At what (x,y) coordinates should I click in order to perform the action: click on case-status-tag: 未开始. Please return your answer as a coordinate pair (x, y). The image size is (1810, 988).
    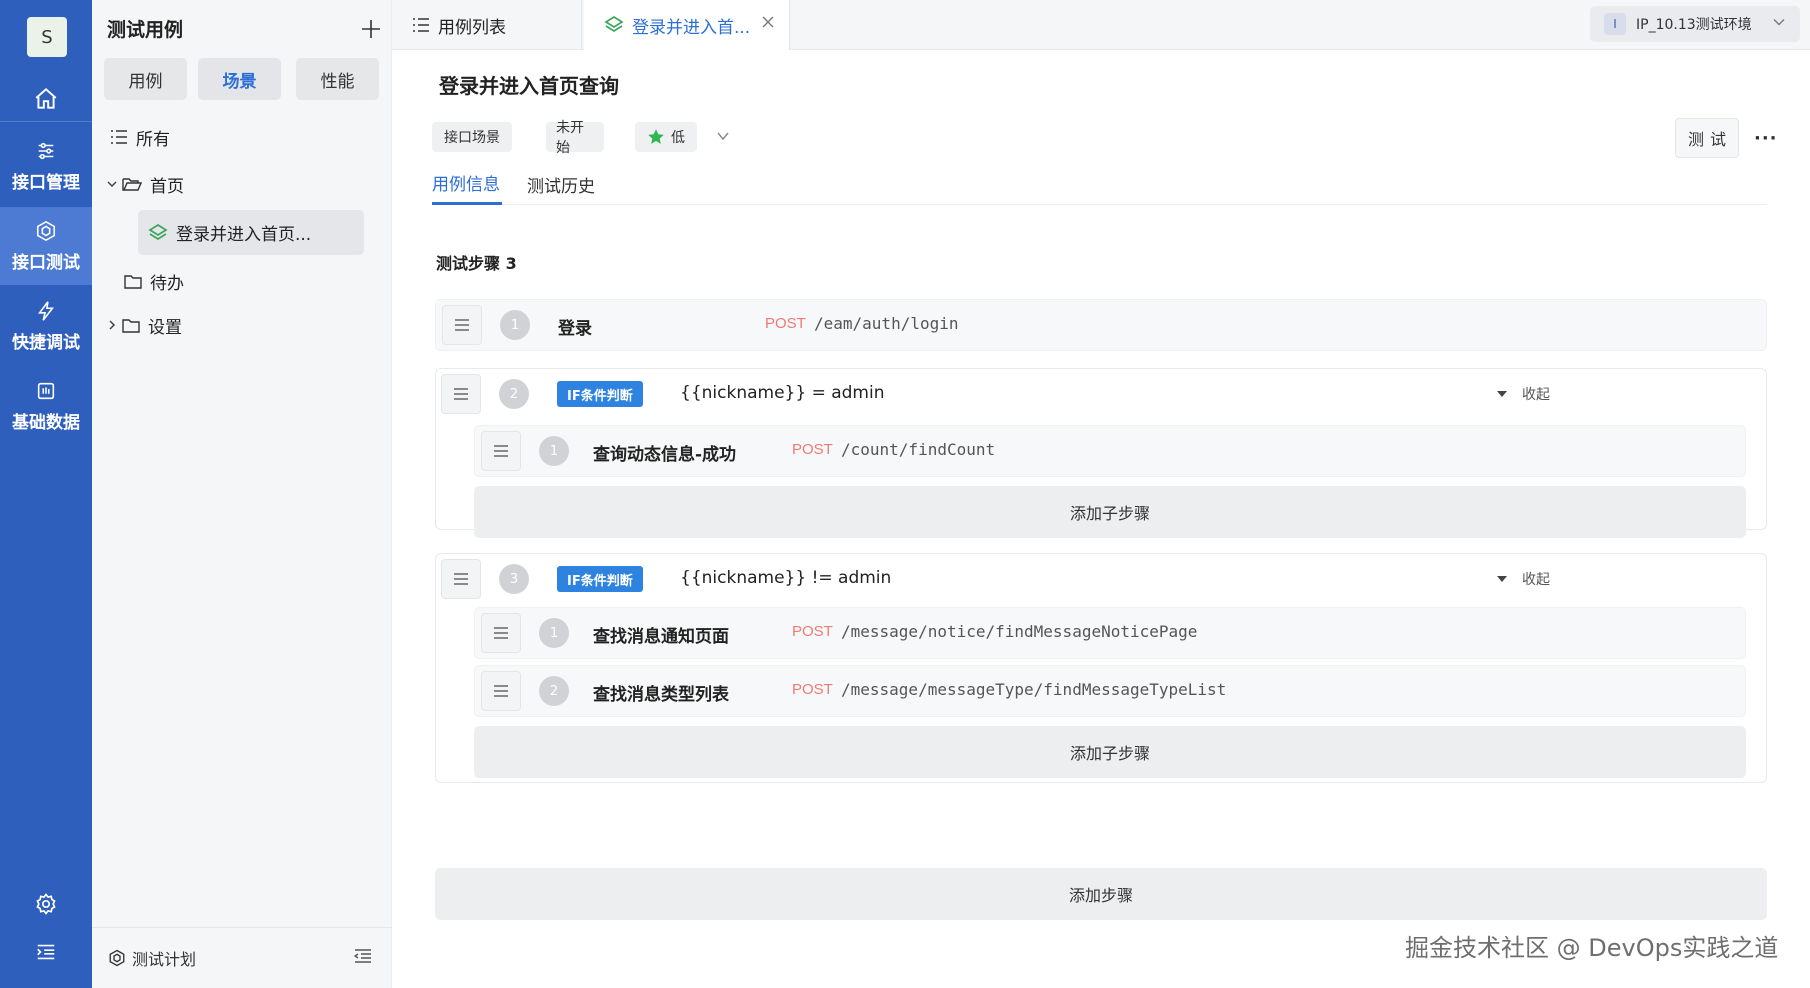
    Looking at the image, I should click on (575, 138).